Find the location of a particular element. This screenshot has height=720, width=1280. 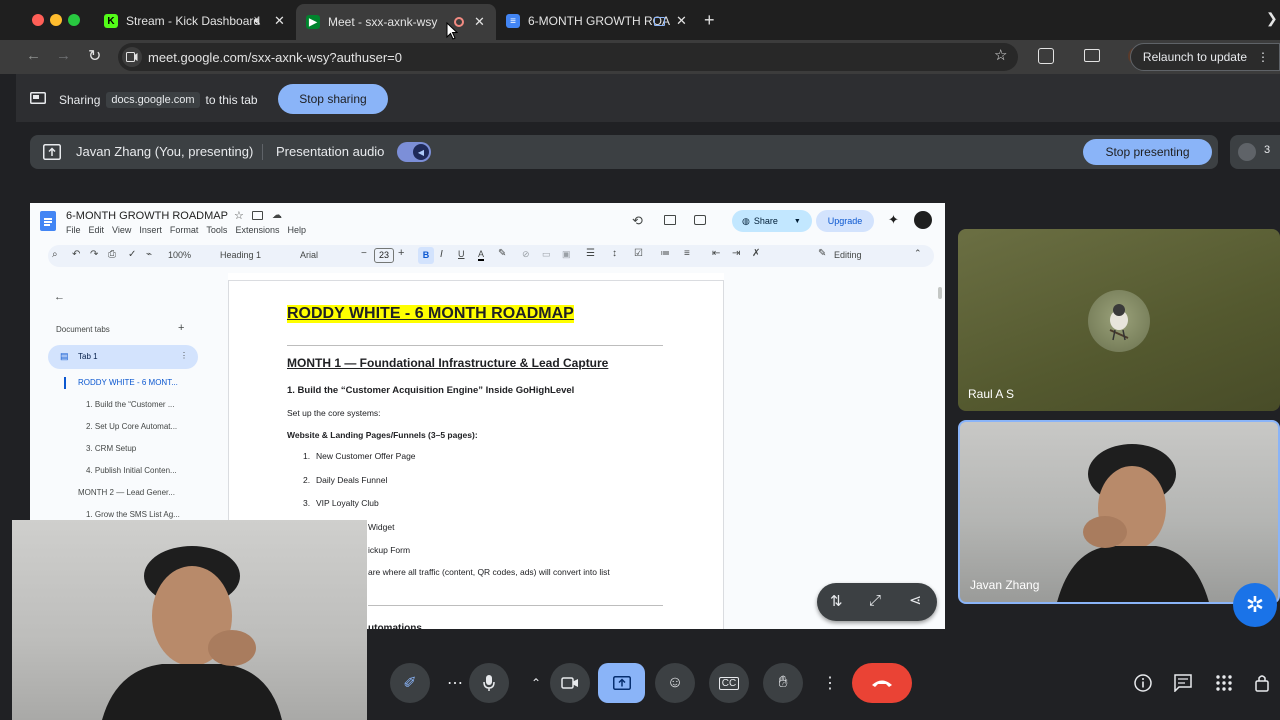

print-icon: ⎙ is located at coordinates (112, 254).